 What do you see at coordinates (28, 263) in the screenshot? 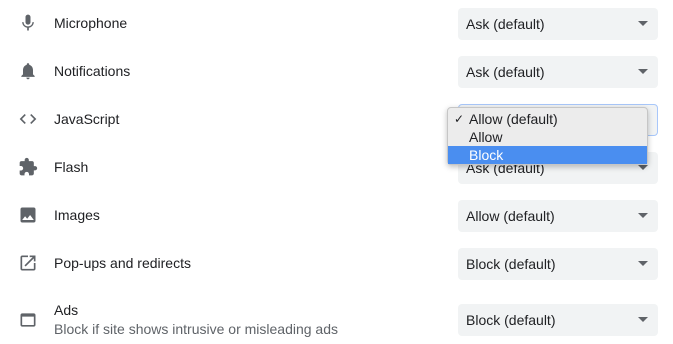
I see `open-external-icon` at bounding box center [28, 263].